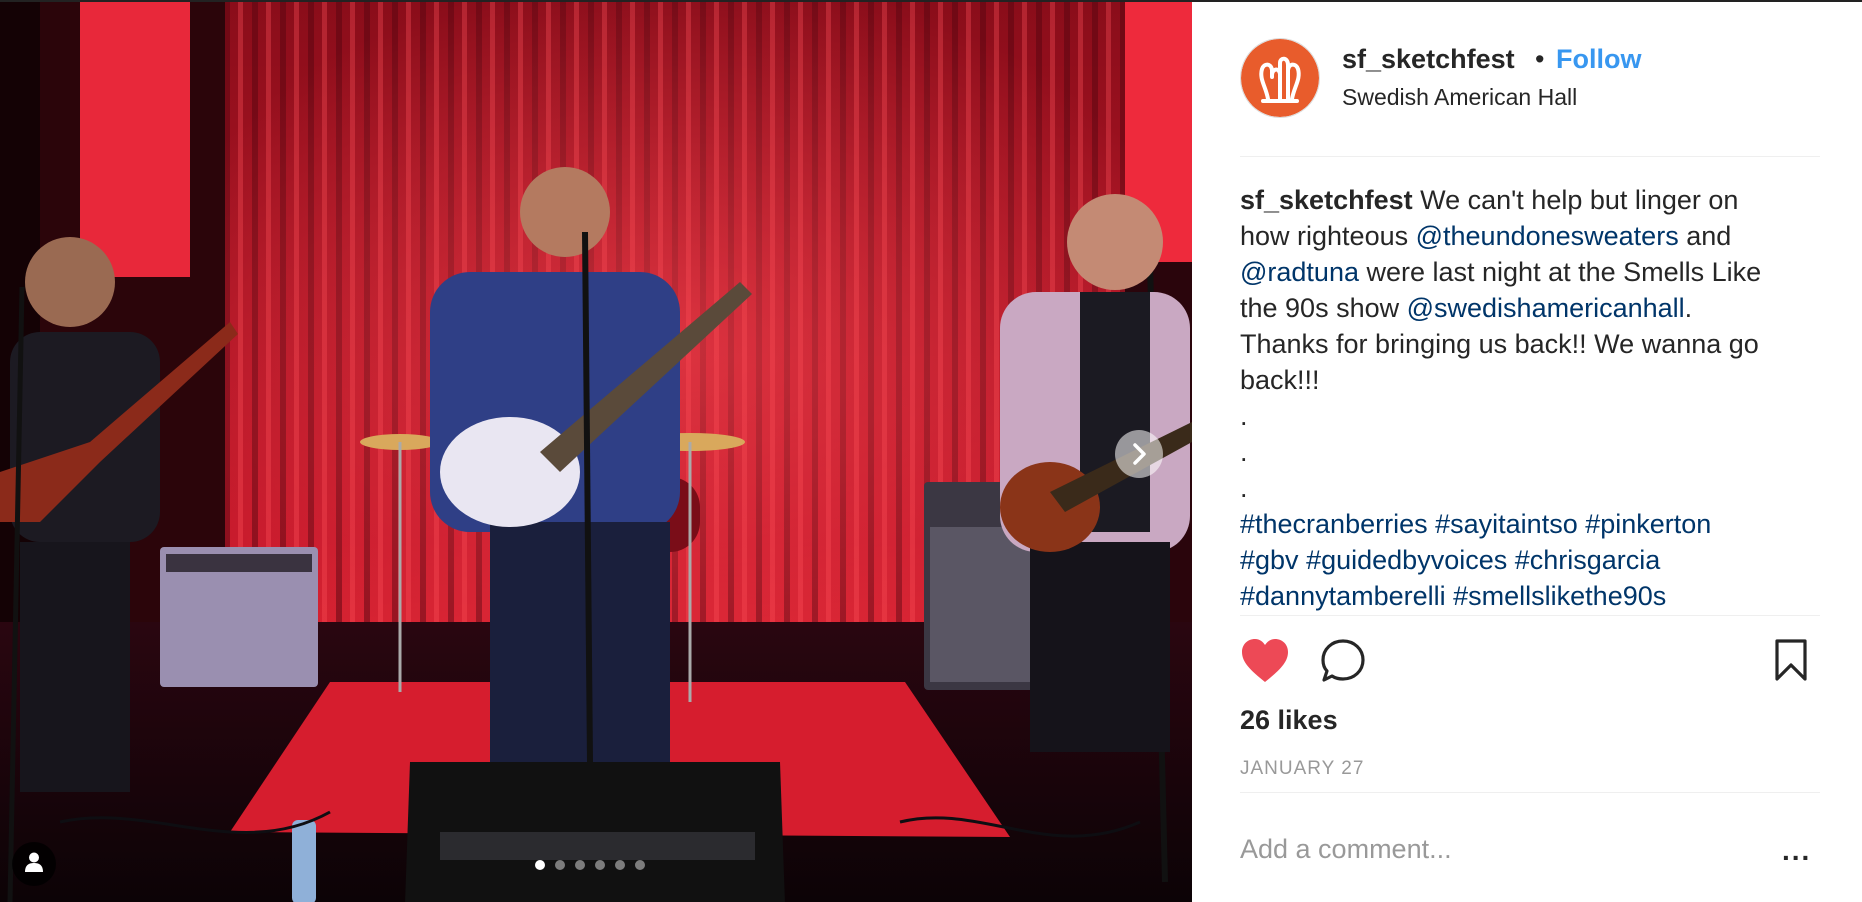 Image resolution: width=1862 pixels, height=902 pixels. I want to click on mention-link: @radtuna, so click(1299, 272).